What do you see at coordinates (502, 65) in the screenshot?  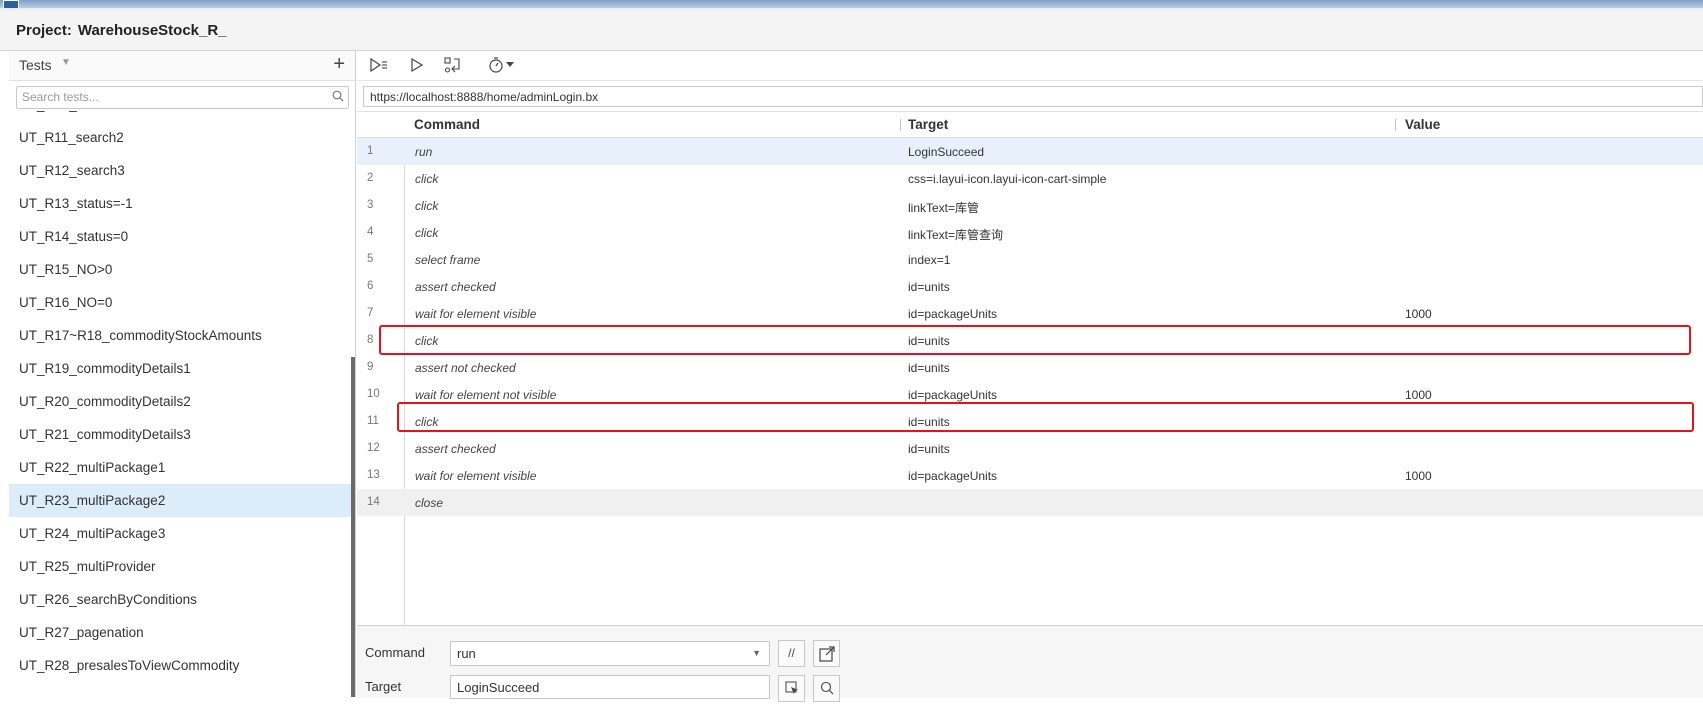 I see `speed-icon` at bounding box center [502, 65].